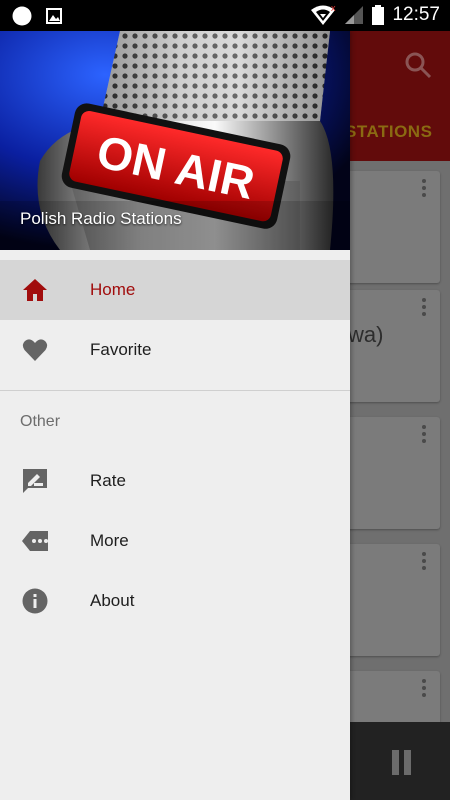 This screenshot has height=800, width=450. I want to click on drawer-item-rate: Rate, so click(175, 481).